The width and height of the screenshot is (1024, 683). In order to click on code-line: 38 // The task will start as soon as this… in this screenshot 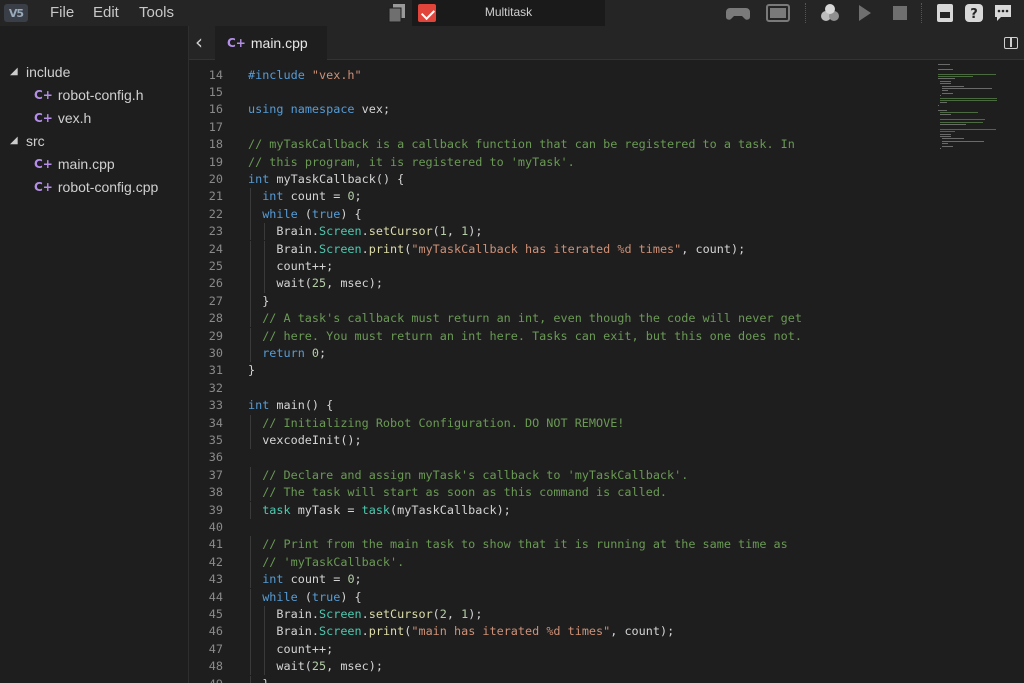, I will do `click(561, 492)`.